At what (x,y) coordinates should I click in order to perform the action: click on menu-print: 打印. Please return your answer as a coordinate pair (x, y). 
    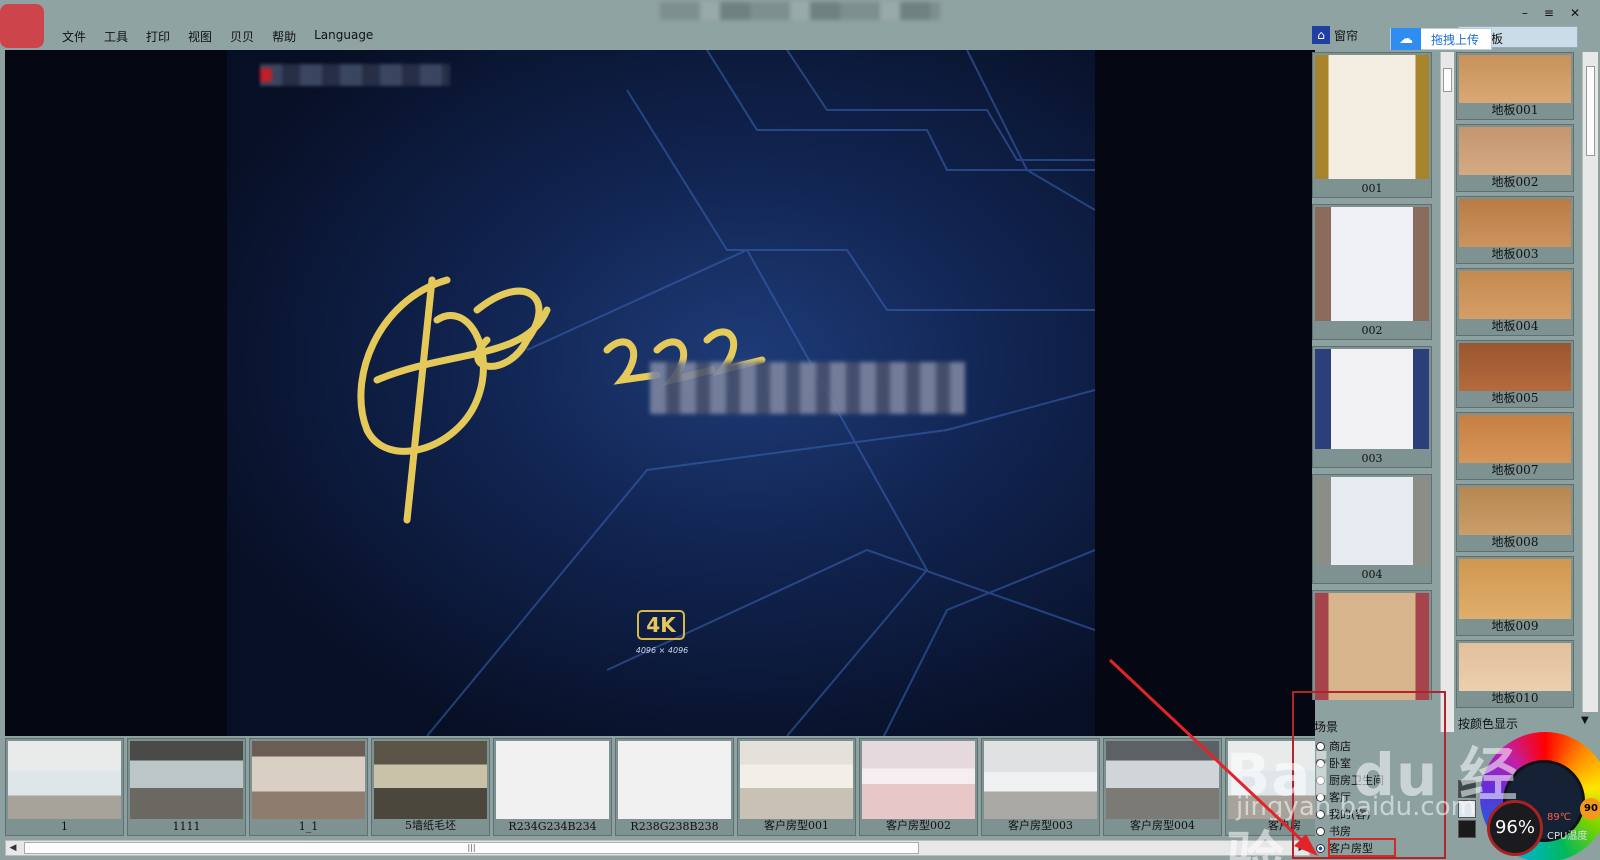
    Looking at the image, I should click on (163, 36).